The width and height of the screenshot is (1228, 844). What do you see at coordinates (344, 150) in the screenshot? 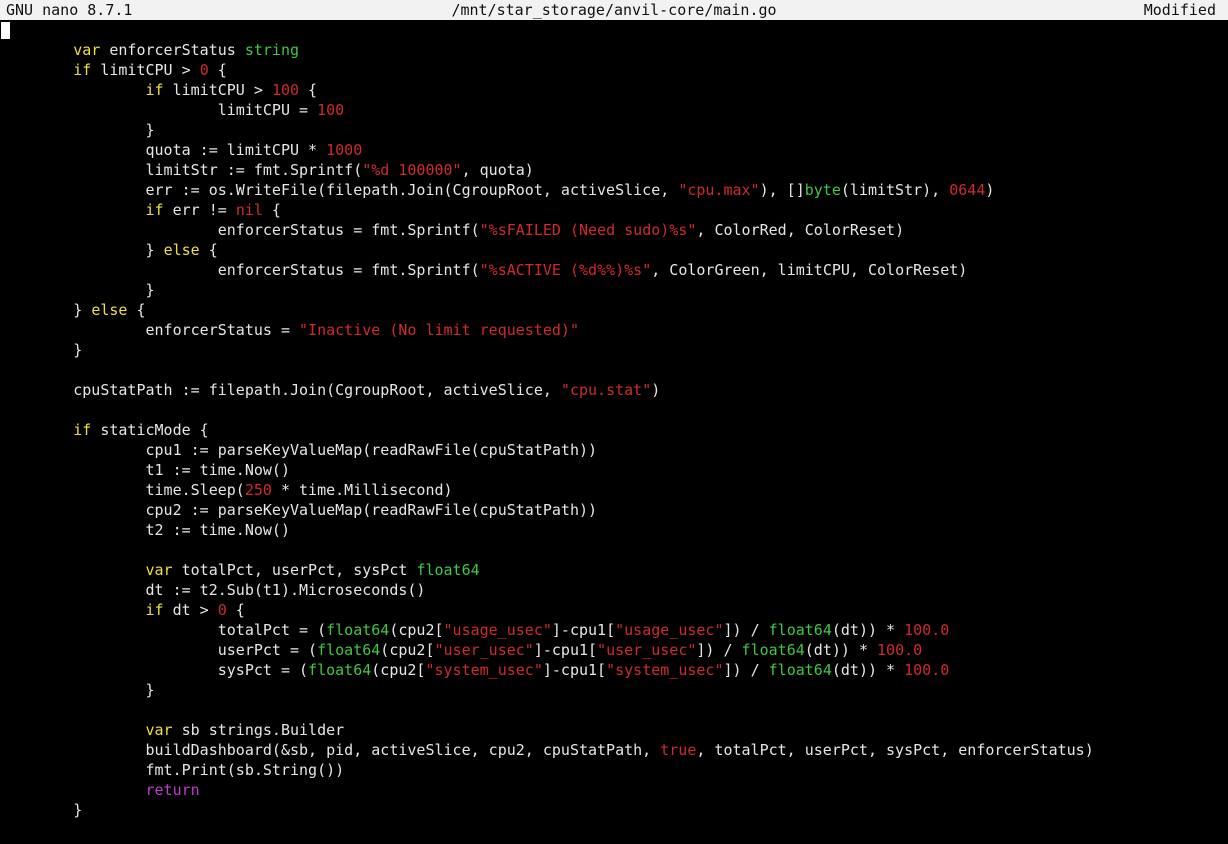
I see `code-token: 1000` at bounding box center [344, 150].